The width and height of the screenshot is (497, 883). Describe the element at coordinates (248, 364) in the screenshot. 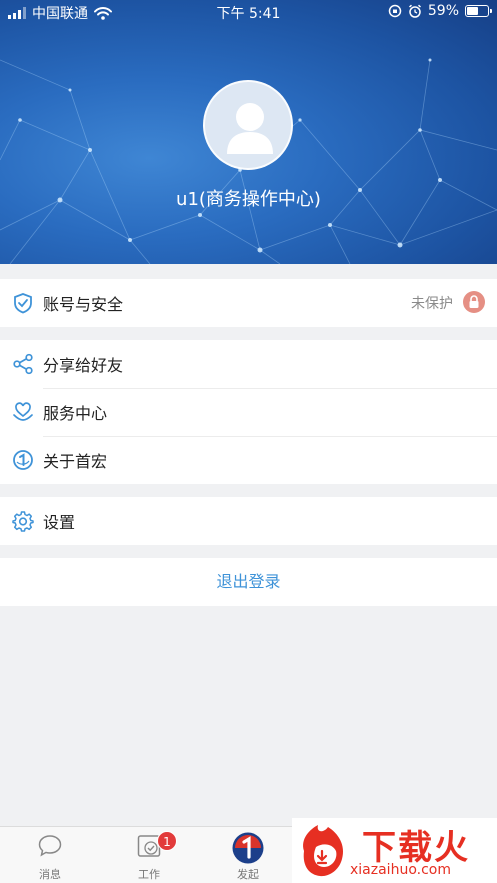

I see `menu-item-share: 分享给好友` at that location.